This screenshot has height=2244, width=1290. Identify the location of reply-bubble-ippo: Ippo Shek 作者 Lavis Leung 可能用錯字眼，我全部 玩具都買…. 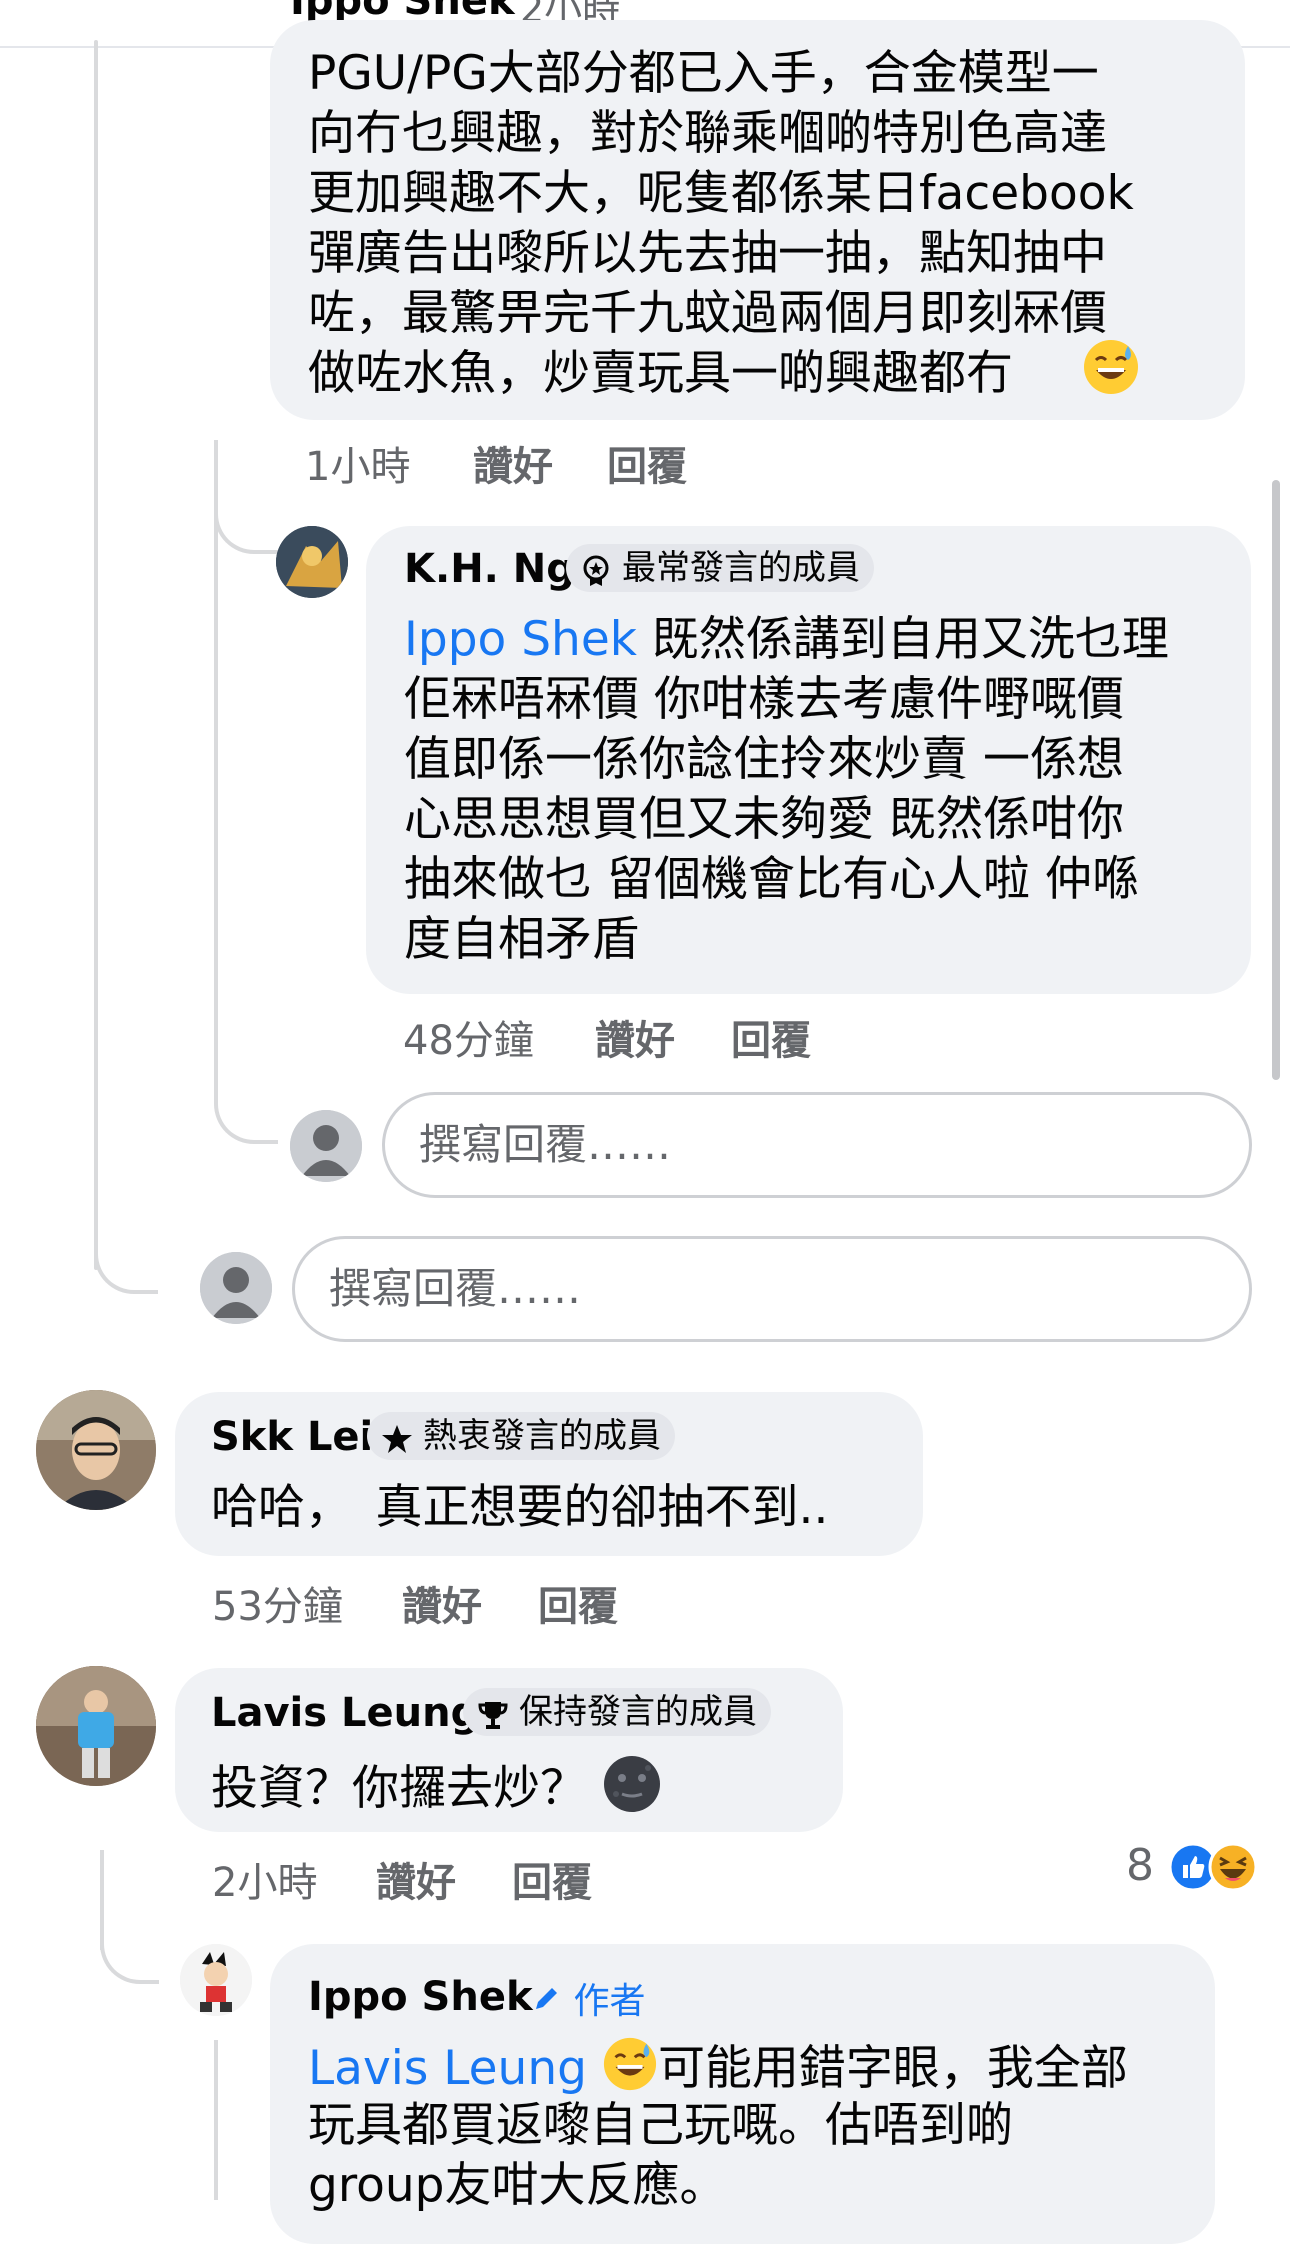
(742, 2094).